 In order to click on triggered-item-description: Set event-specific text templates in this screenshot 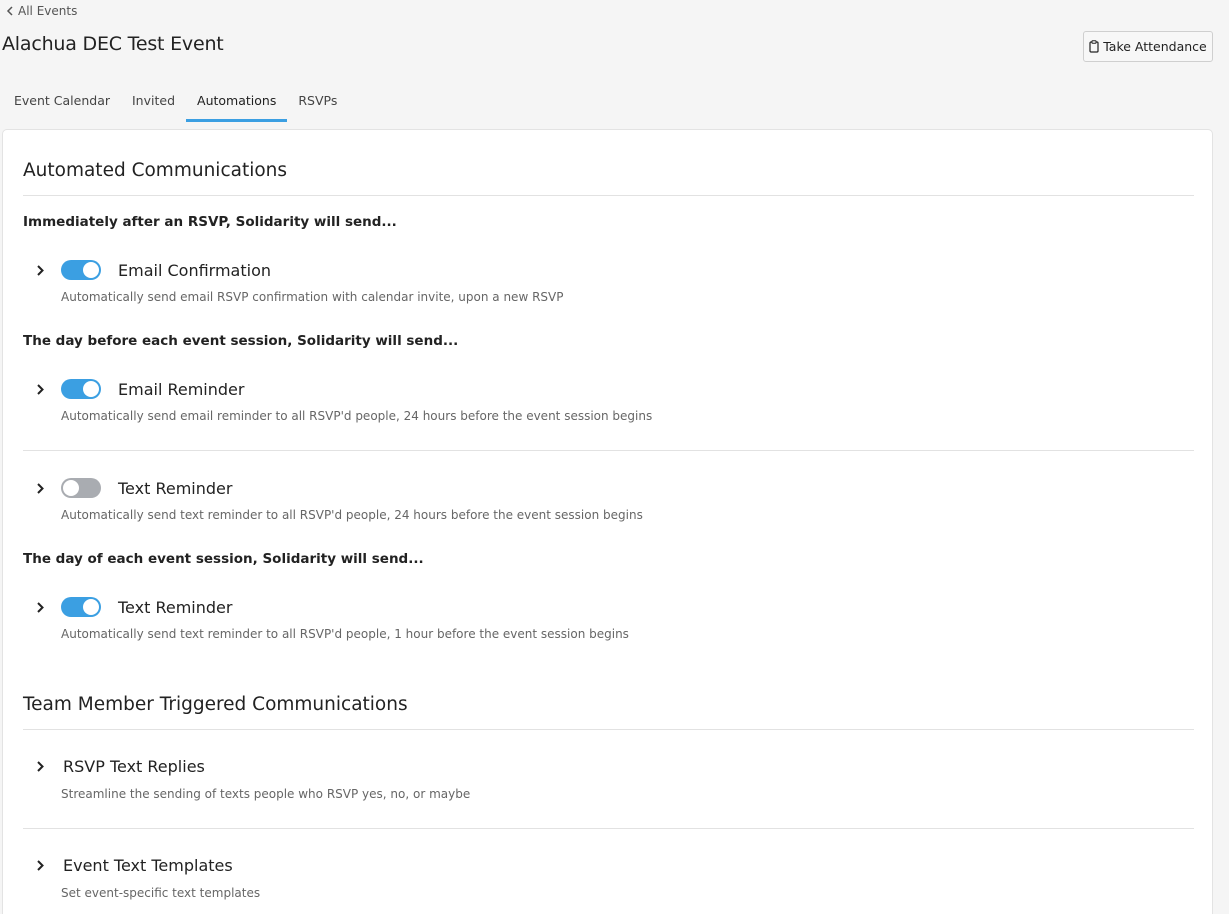, I will do `click(161, 893)`.